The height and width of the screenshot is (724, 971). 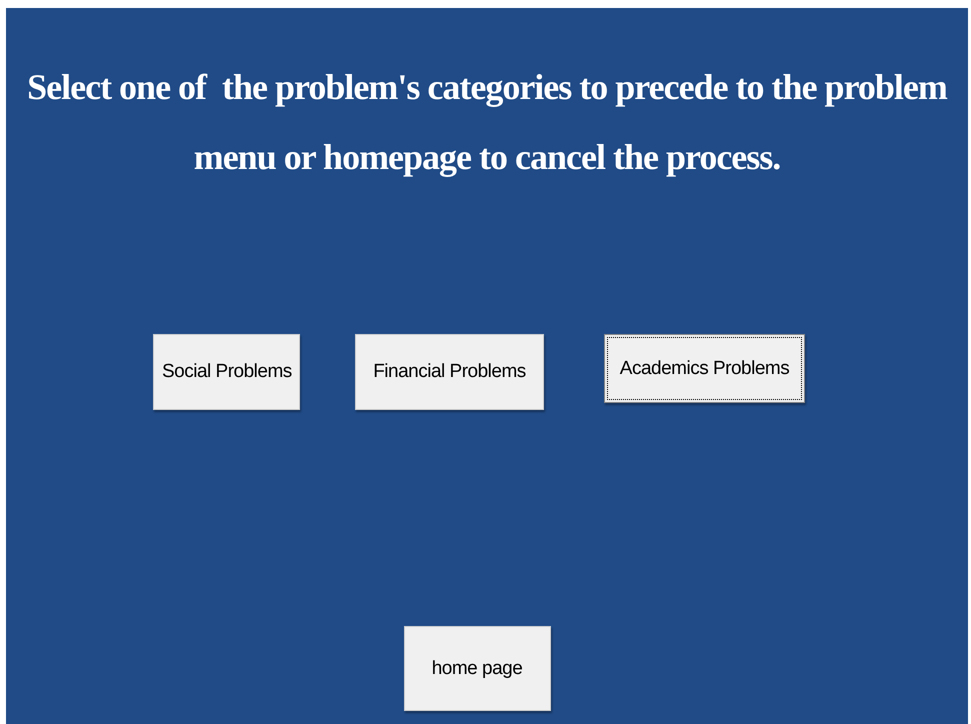 I want to click on category-button: Social Problems, so click(x=226, y=372).